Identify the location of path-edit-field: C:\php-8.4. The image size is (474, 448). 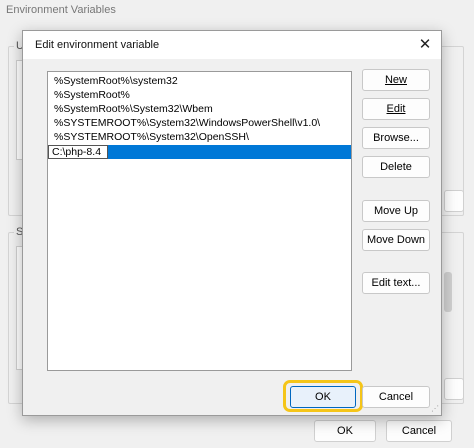
(78, 152).